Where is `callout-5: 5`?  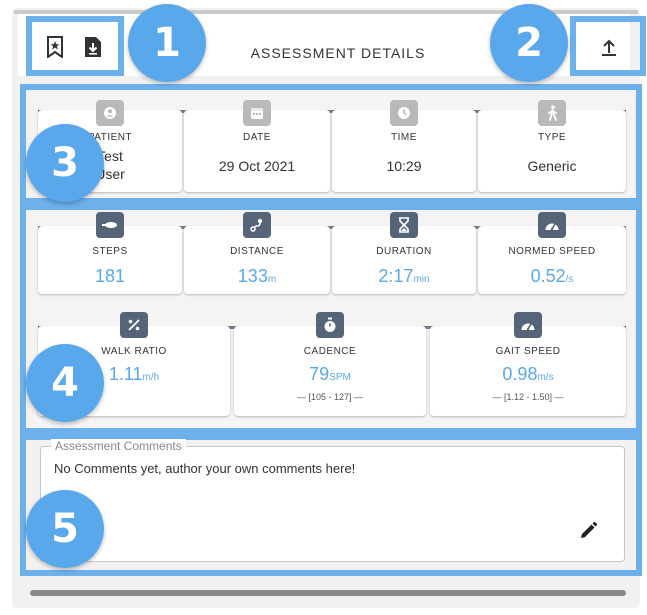
callout-5: 5 is located at coordinates (65, 529).